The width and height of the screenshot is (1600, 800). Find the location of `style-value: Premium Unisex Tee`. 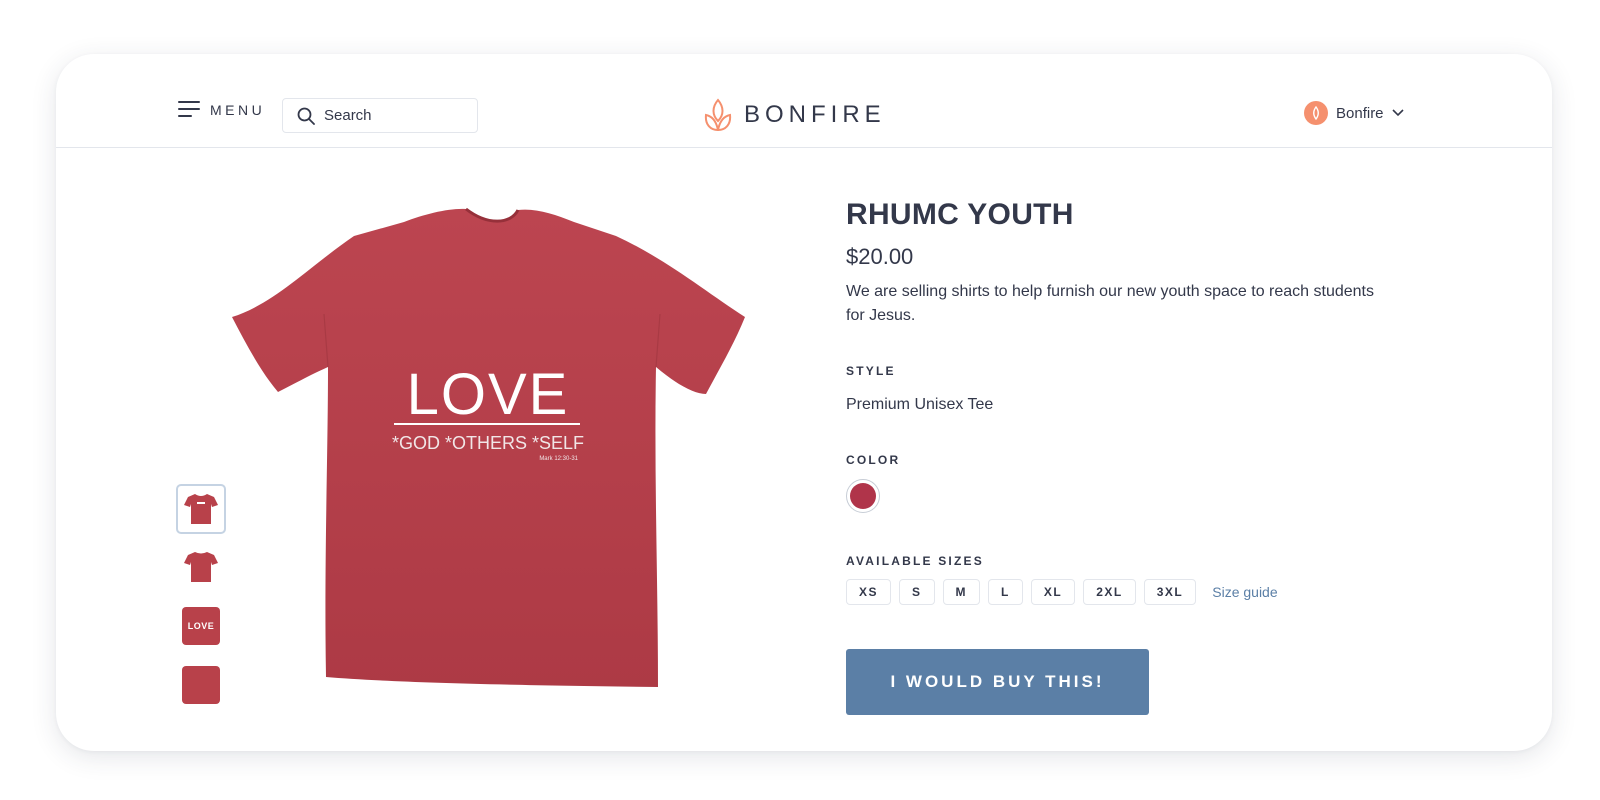

style-value: Premium Unisex Tee is located at coordinates (920, 404).